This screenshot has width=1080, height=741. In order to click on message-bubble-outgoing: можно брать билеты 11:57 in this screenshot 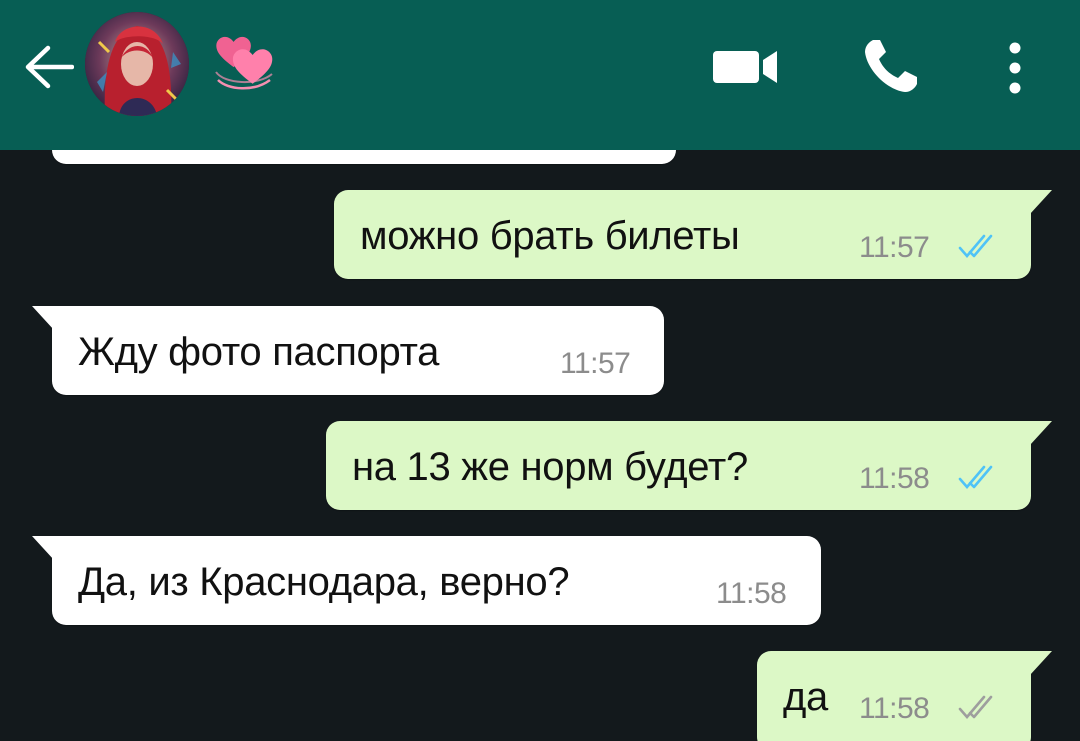, I will do `click(682, 234)`.